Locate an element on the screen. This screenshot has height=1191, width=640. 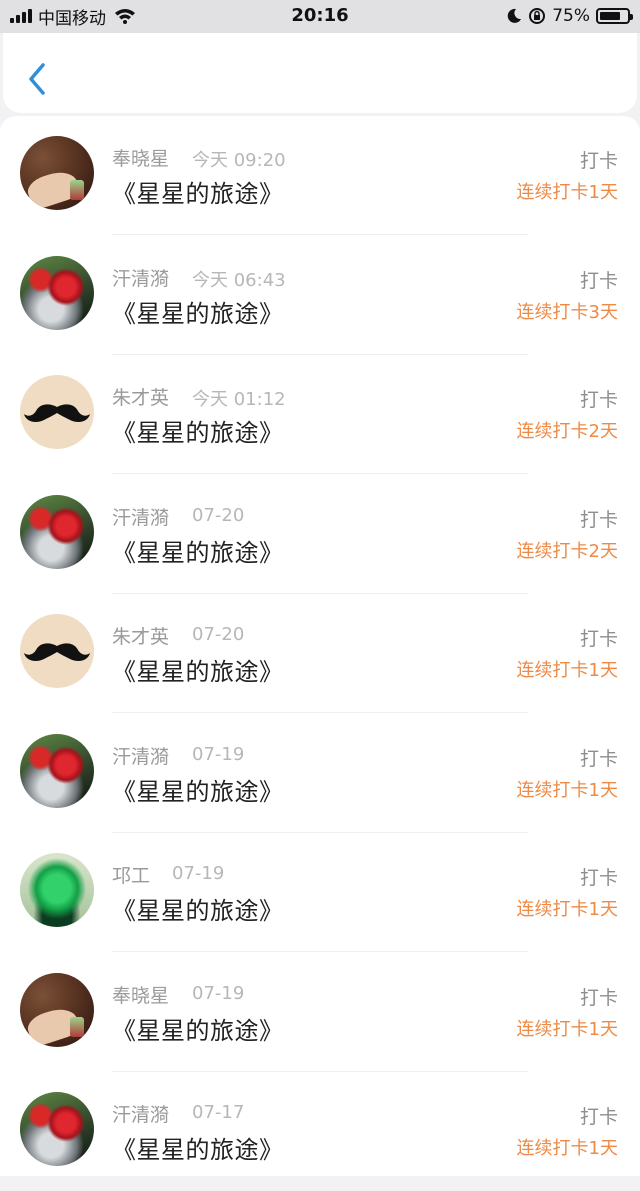
nav-bar is located at coordinates (320, 73).